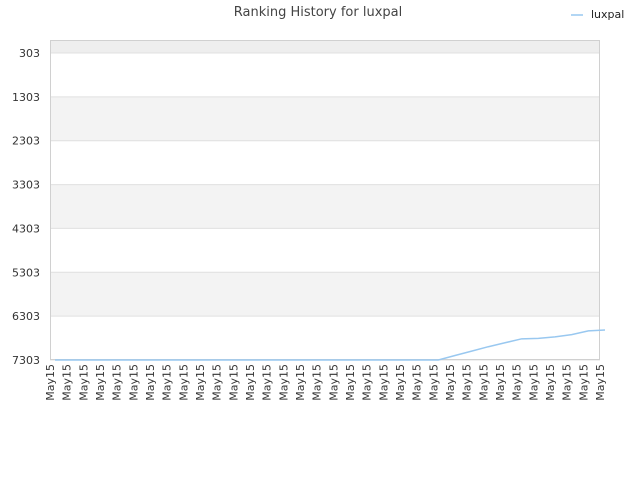 The height and width of the screenshot is (480, 640). I want to click on y-tick-label: 1303, so click(26, 97).